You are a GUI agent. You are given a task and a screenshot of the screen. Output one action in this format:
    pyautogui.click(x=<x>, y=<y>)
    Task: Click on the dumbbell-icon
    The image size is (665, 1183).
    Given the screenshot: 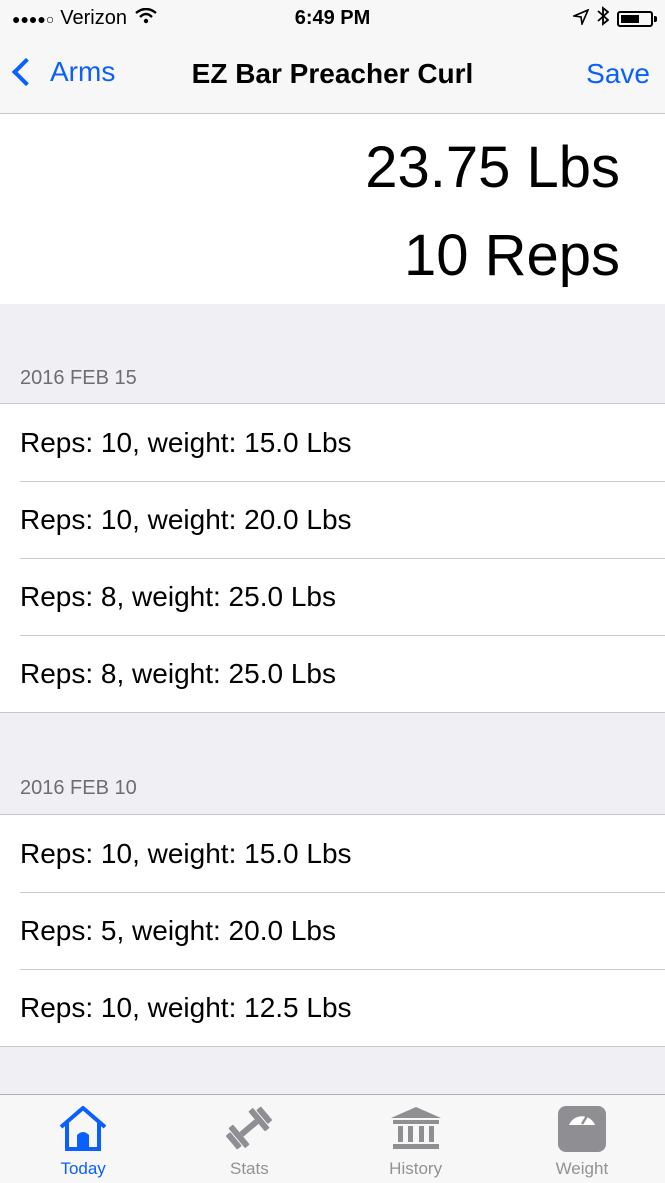 What is the action you would take?
    pyautogui.click(x=249, y=1130)
    